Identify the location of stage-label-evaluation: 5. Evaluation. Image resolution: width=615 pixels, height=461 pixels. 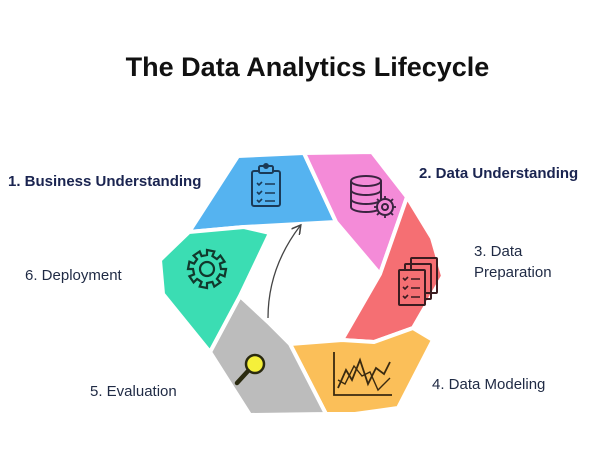
(133, 391).